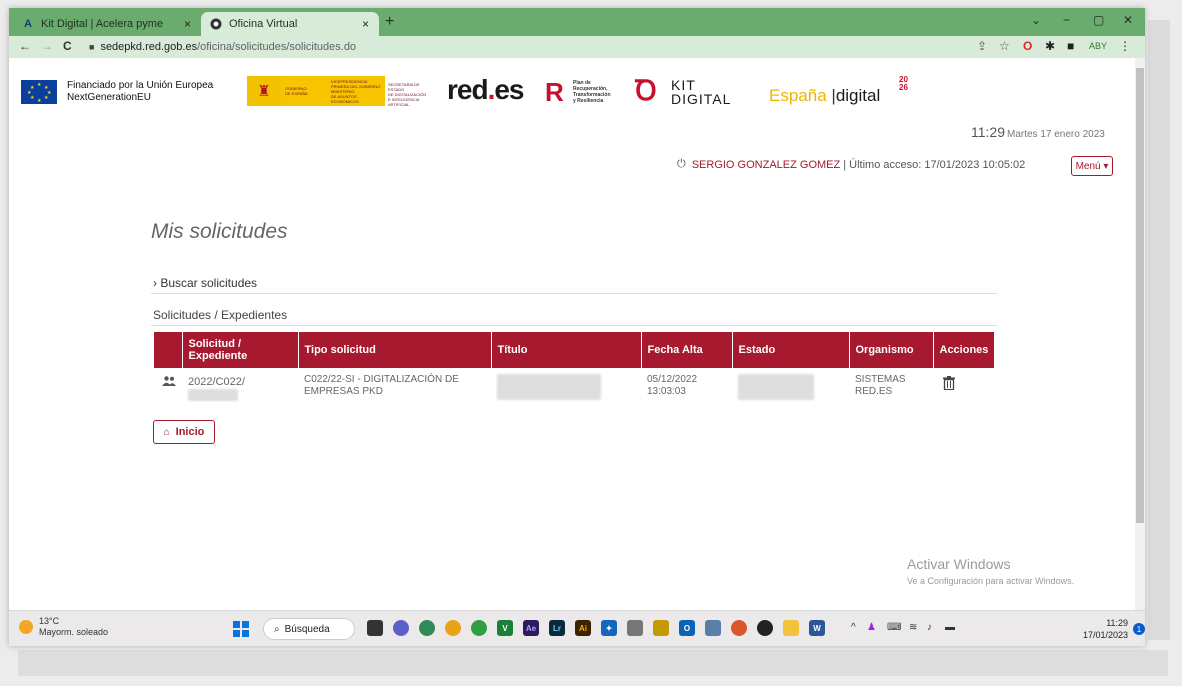  What do you see at coordinates (871, 627) in the screenshot?
I see `tray-app-icon: ♟` at bounding box center [871, 627].